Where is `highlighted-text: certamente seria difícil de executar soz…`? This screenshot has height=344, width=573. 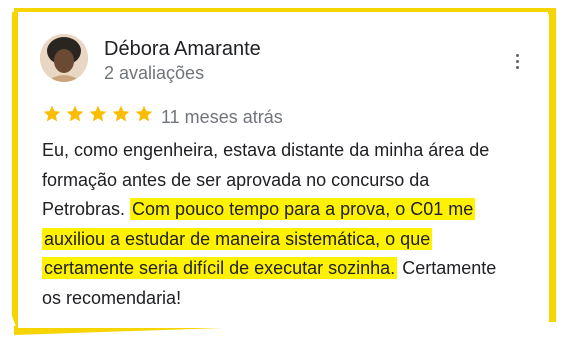 highlighted-text: certamente seria difícil de executar soz… is located at coordinates (220, 268).